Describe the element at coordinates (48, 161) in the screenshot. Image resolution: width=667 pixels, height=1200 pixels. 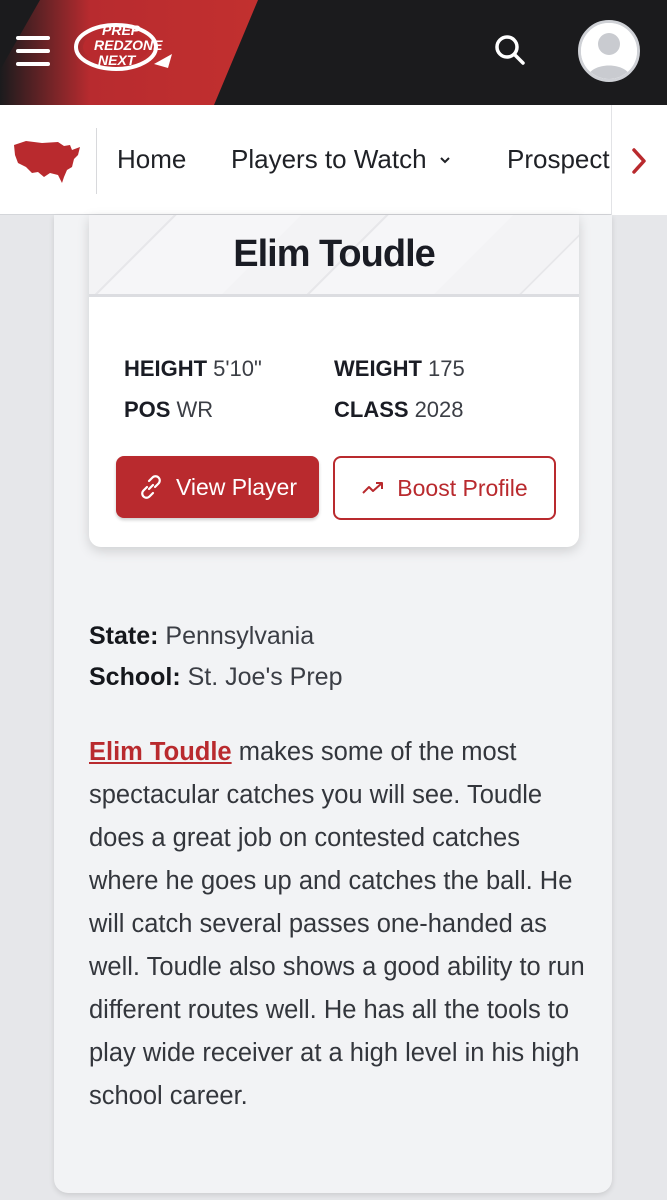
I see `usa-map-icon` at that location.